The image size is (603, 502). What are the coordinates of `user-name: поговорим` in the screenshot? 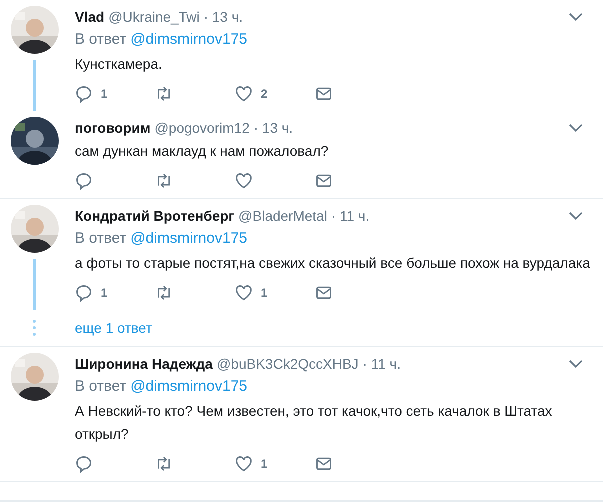 It's located at (113, 128).